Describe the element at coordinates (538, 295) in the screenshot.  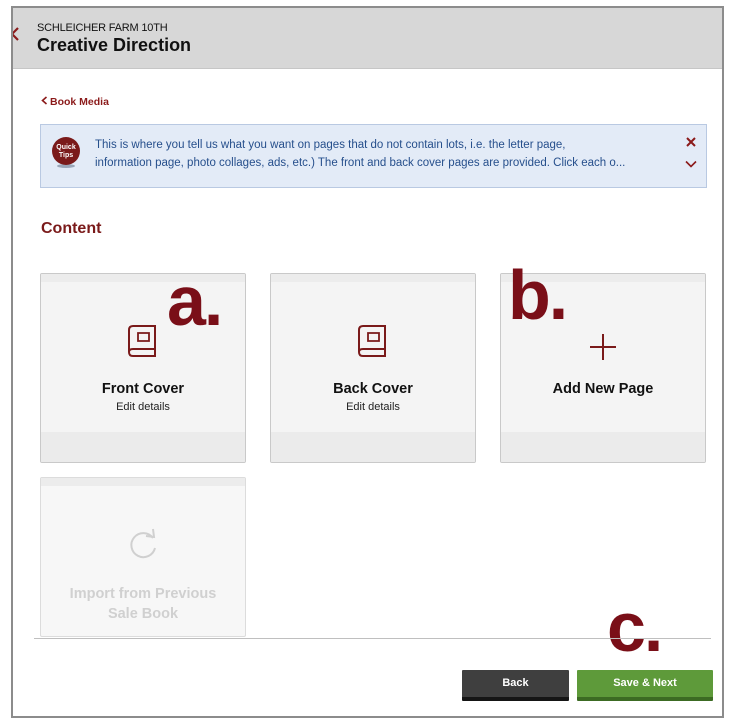
I see `annotation-b: b.` at that location.